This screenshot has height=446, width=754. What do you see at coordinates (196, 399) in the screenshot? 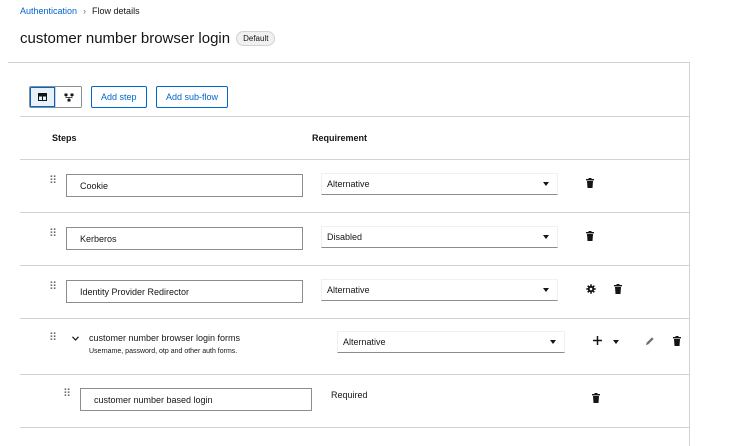
I see `step-name-field: customer number based login` at bounding box center [196, 399].